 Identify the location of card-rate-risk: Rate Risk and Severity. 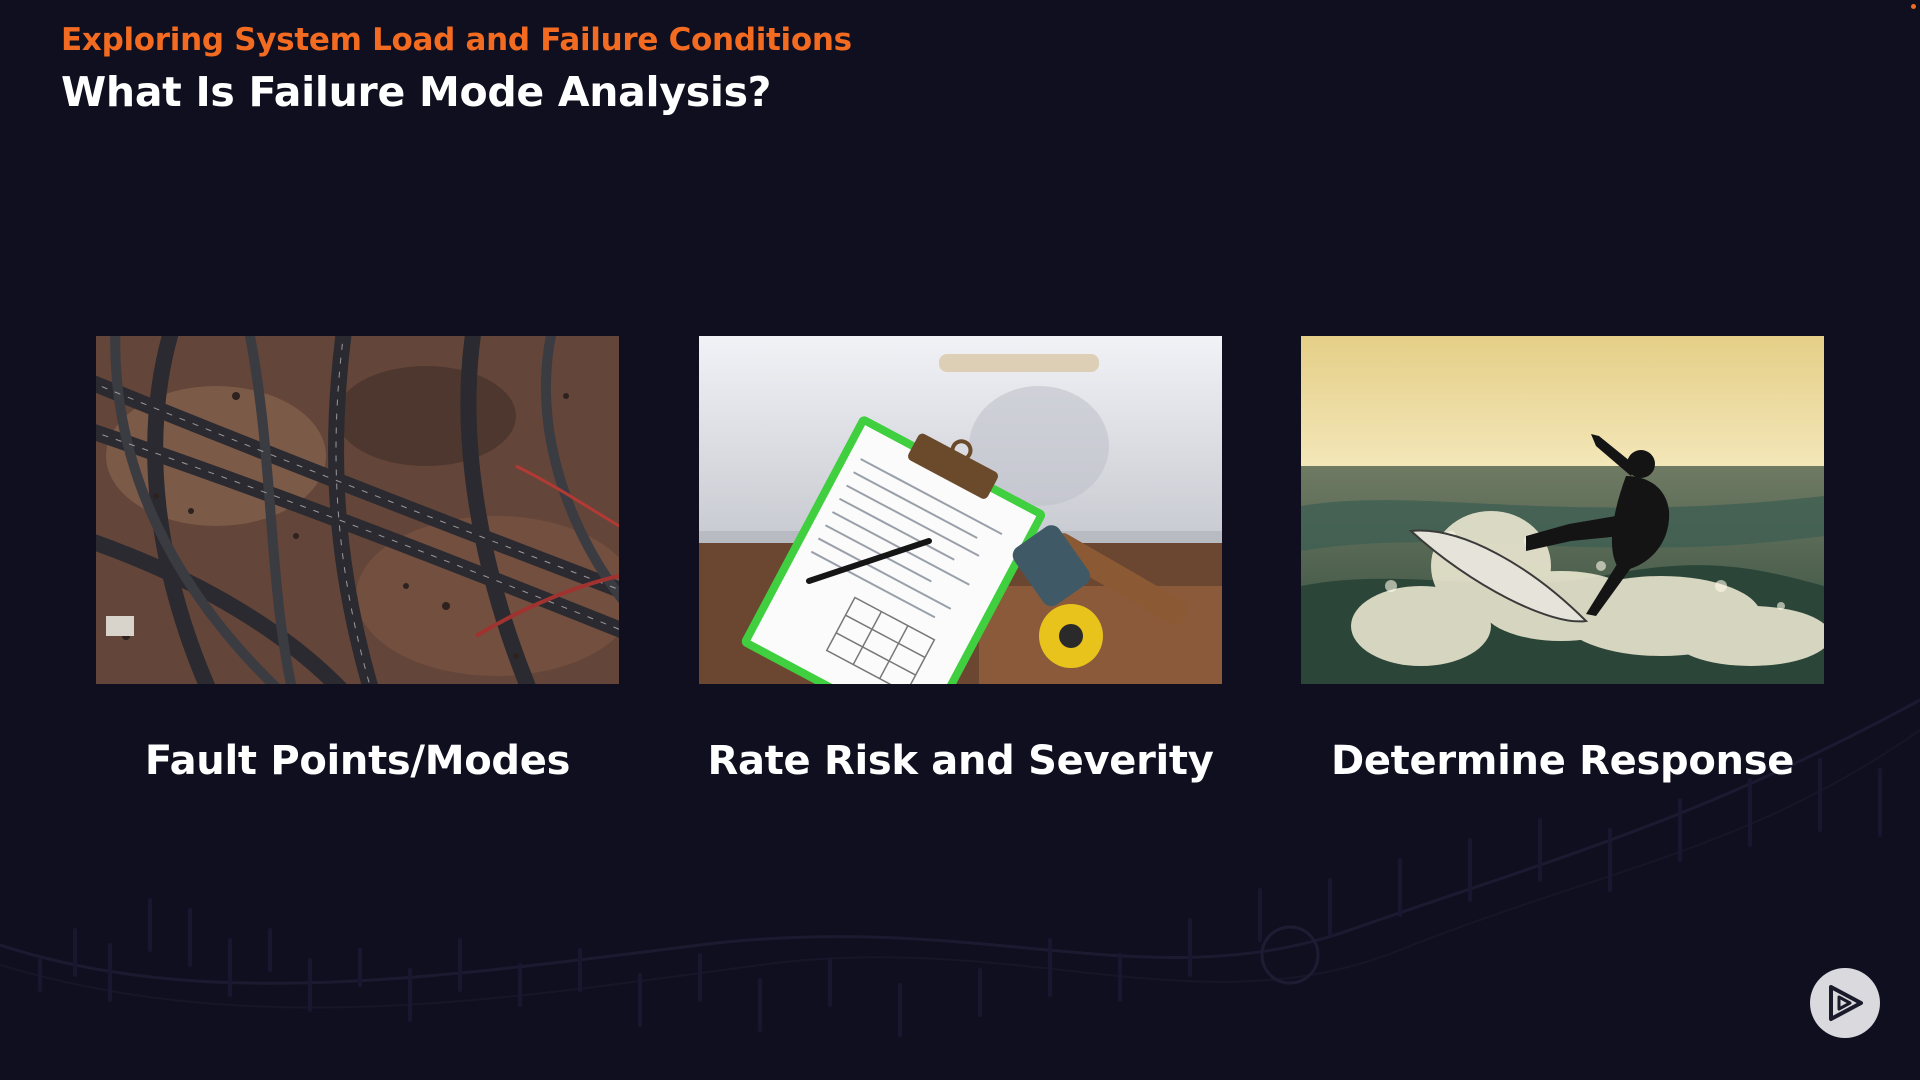
(960, 560).